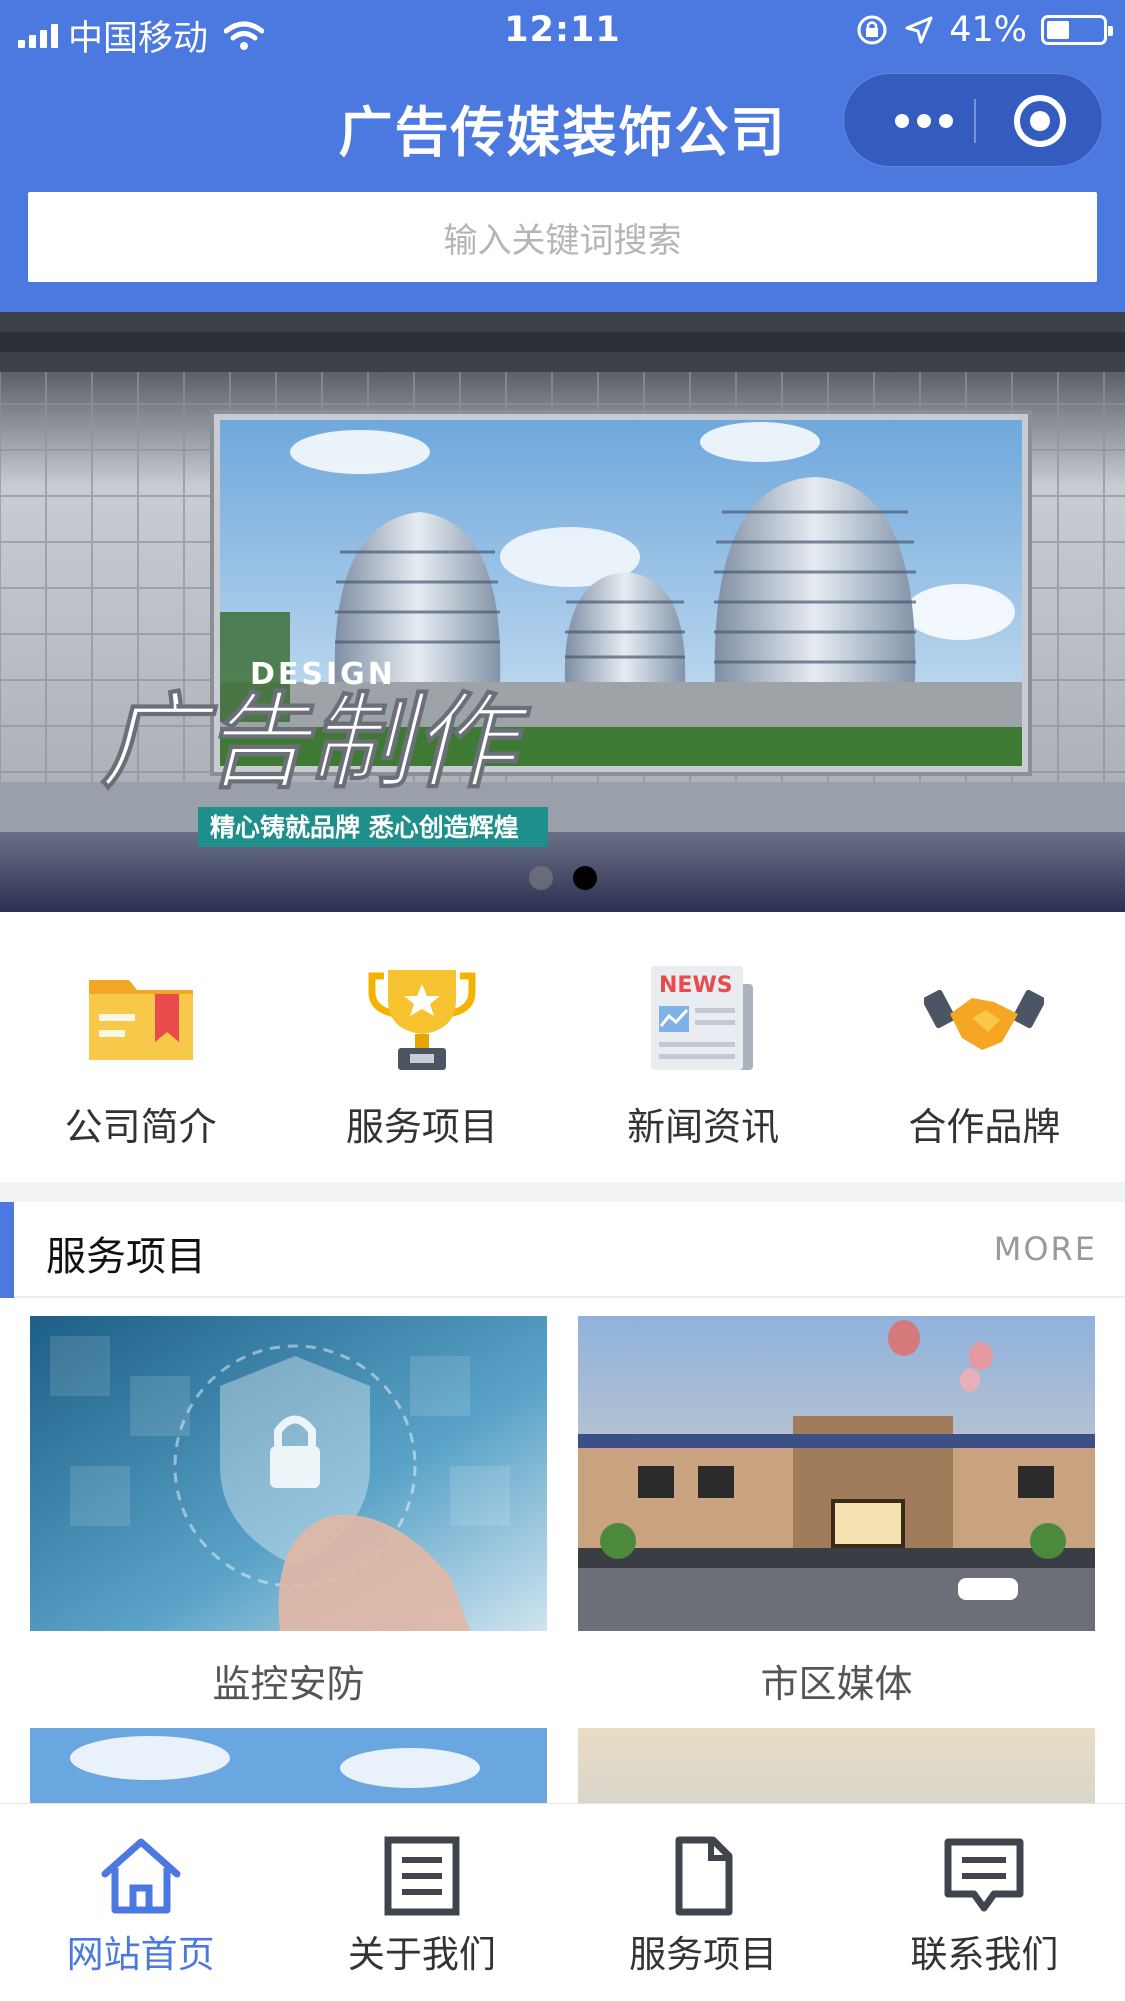  I want to click on quick-nav-label: 合作品牌, so click(984, 1127).